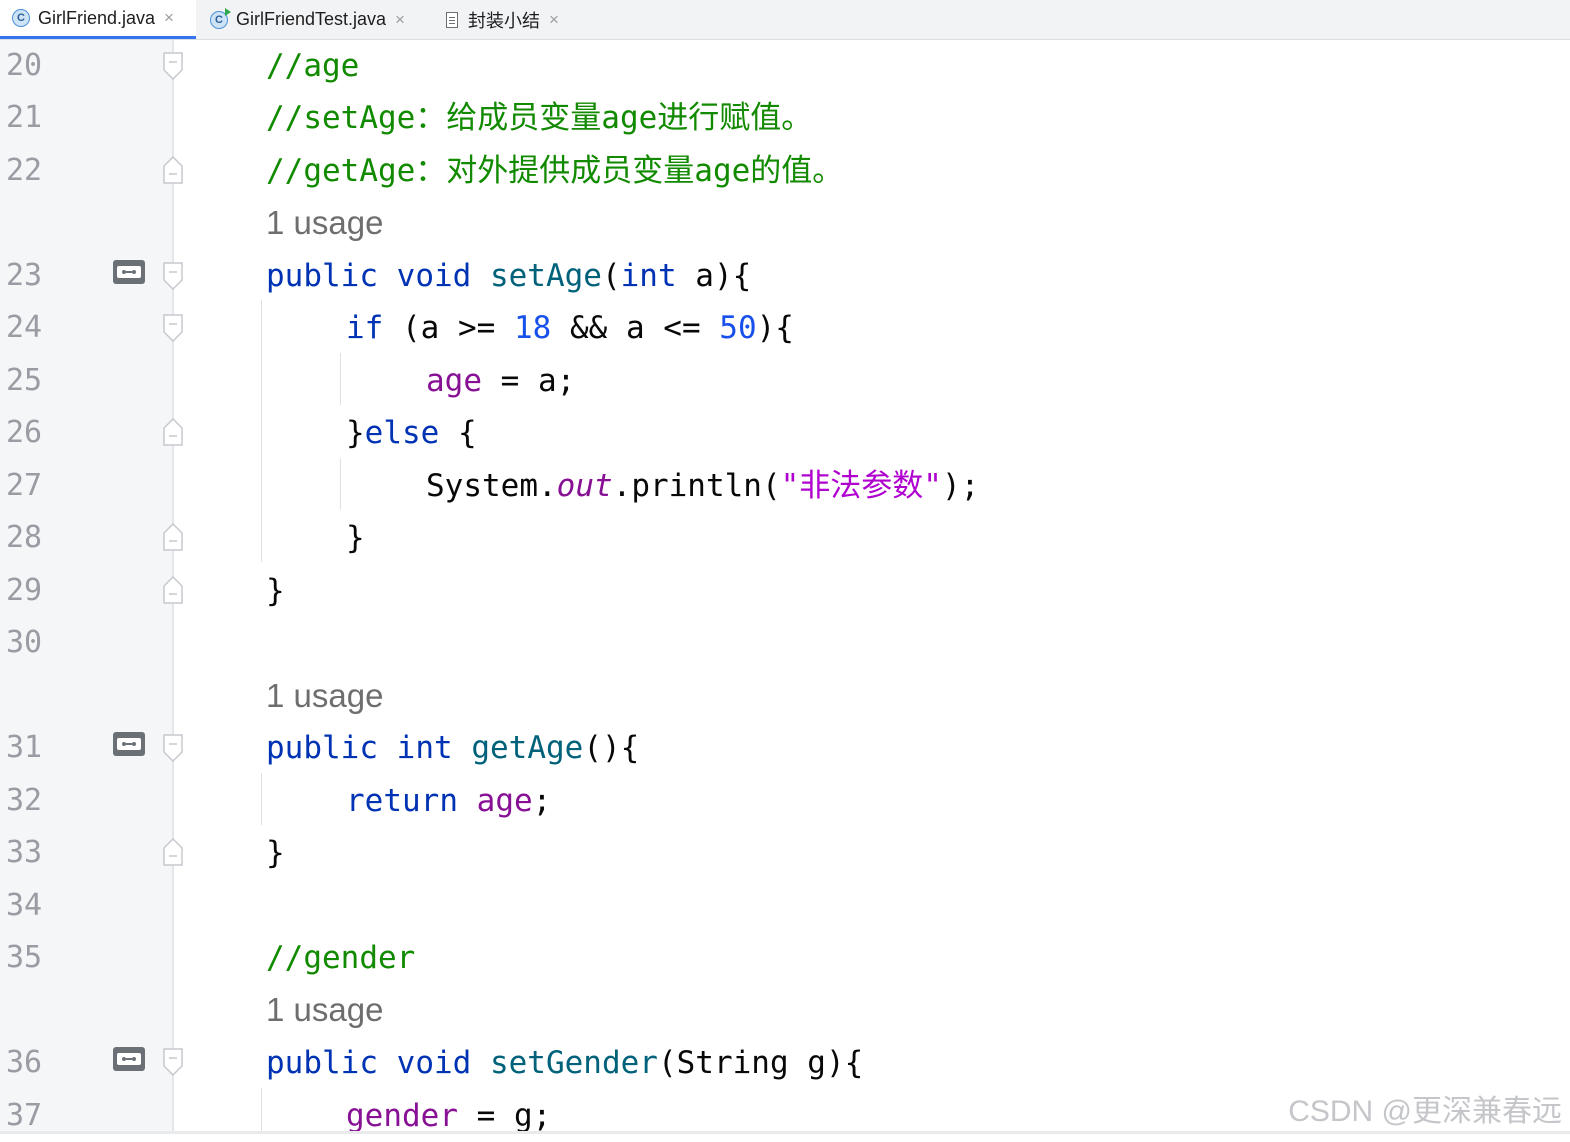 Image resolution: width=1570 pixels, height=1142 pixels. What do you see at coordinates (275, 591) in the screenshot?
I see `code-line-29: }` at bounding box center [275, 591].